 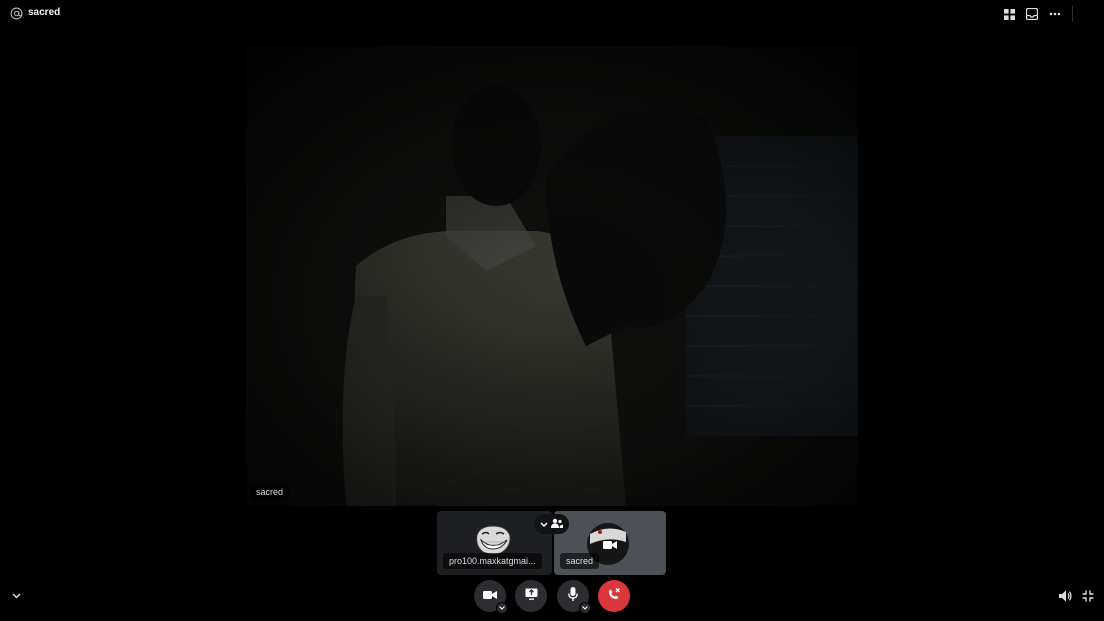 What do you see at coordinates (270, 492) in the screenshot?
I see `main-video-label: sacred` at bounding box center [270, 492].